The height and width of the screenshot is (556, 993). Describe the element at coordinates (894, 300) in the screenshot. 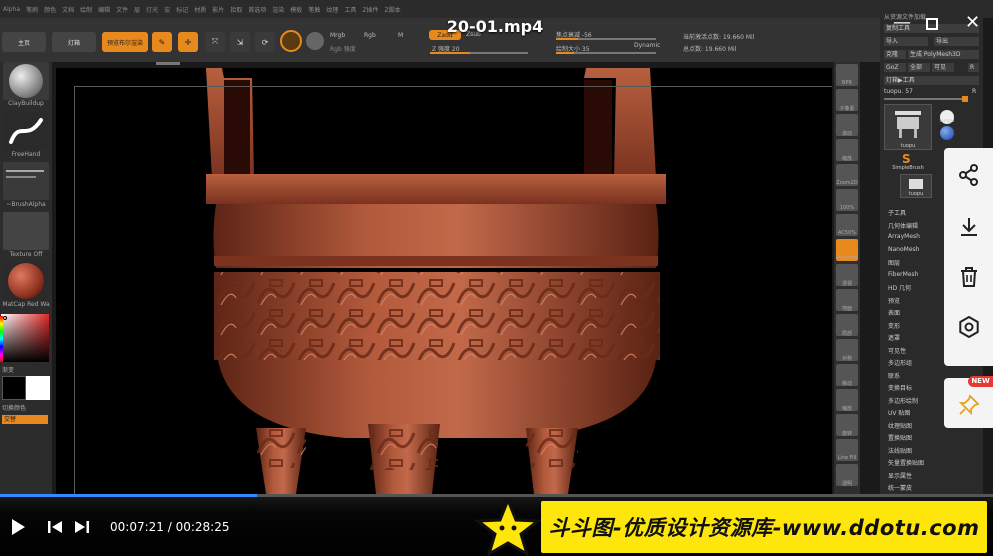

I see `subpalette-item: 预览` at that location.